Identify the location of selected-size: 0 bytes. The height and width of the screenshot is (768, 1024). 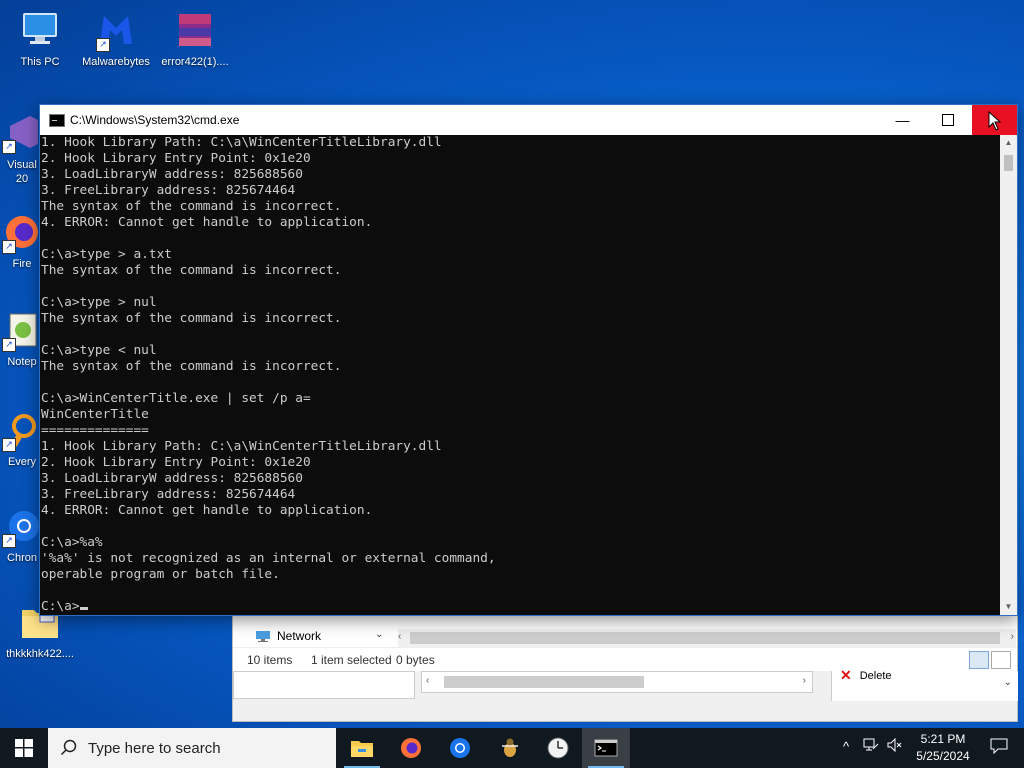
(415, 660).